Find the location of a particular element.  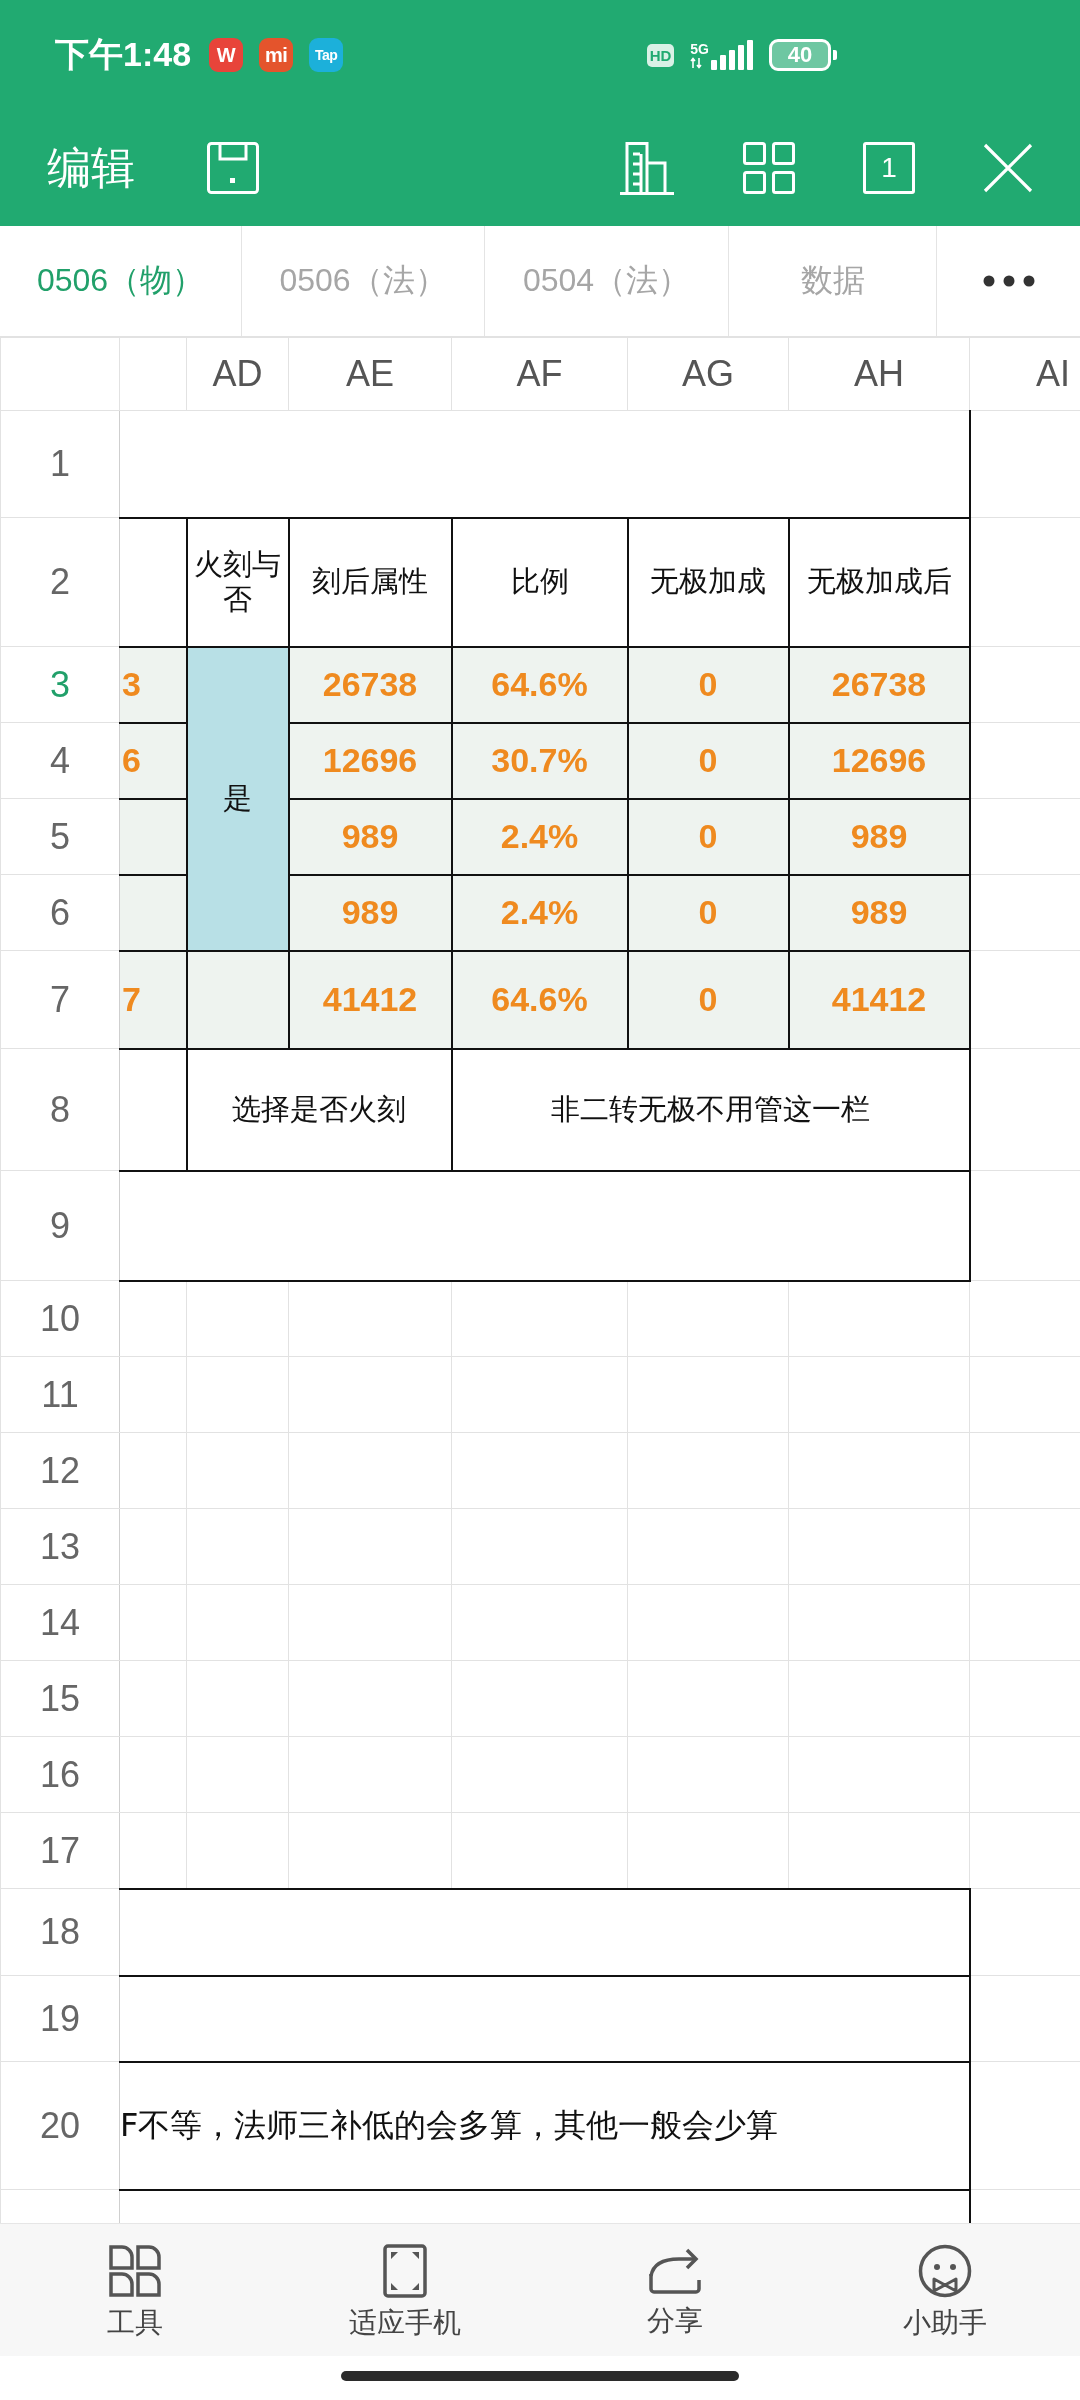

table-cell: 非二转无极不用管这一栏 is located at coordinates (710, 1109).